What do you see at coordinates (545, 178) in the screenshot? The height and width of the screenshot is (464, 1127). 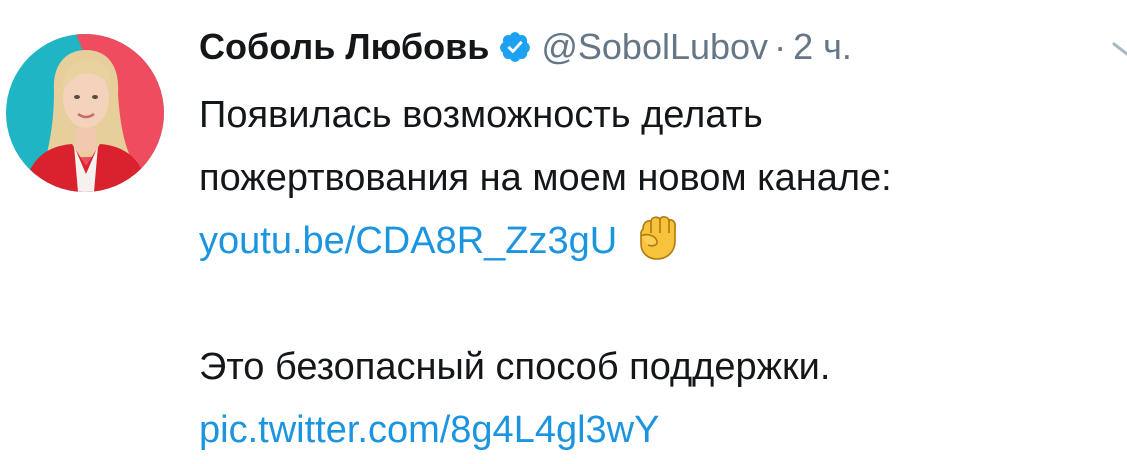 I see `tweet-text-line: пожертвования на моем новом канале:` at bounding box center [545, 178].